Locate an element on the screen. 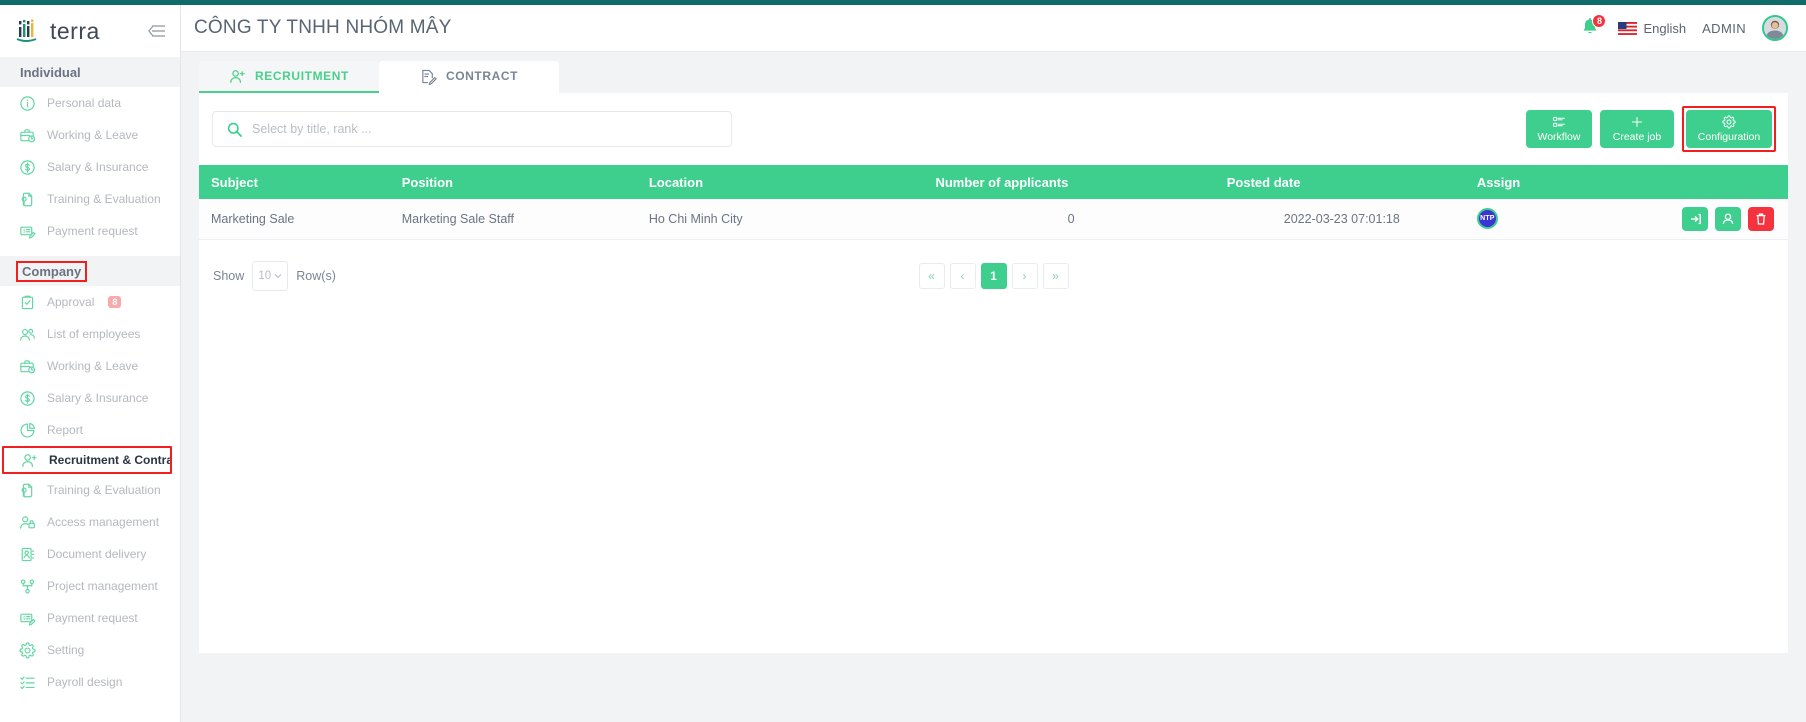 Image resolution: width=1806 pixels, height=722 pixels. cell-posted-date: 2022-03-23 07:01:18 is located at coordinates (1341, 219).